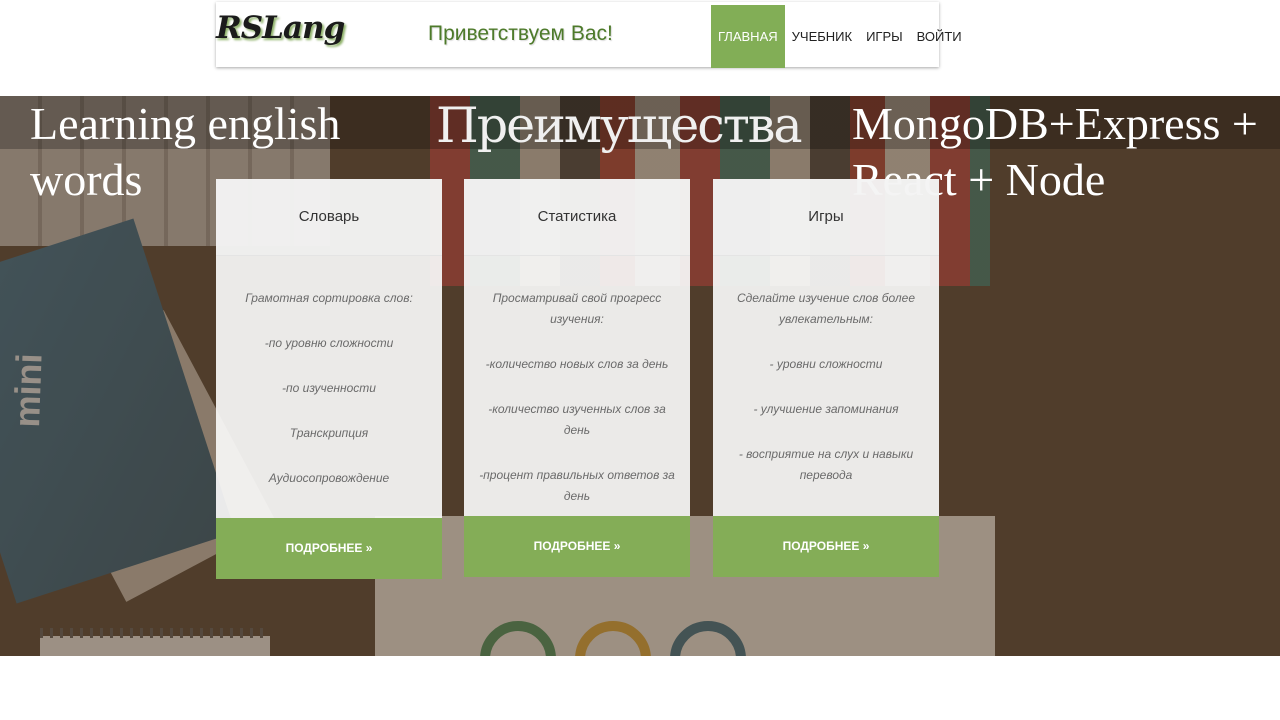 This screenshot has height=720, width=1280. Describe the element at coordinates (577, 308) in the screenshot. I see `card-line: Просматривай свой прогресс изучения:` at that location.